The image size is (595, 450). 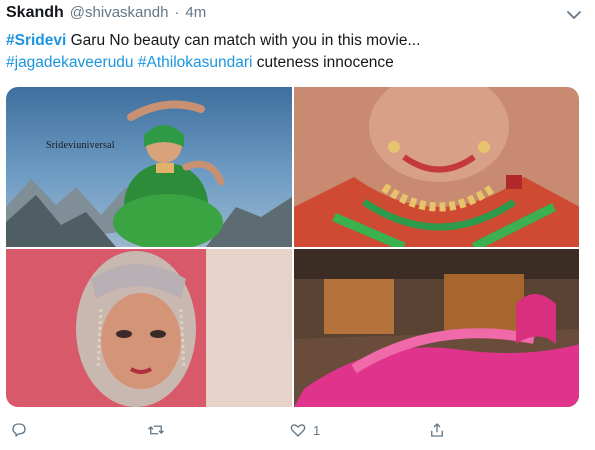 I want to click on timestamp: 4m, so click(x=195, y=12).